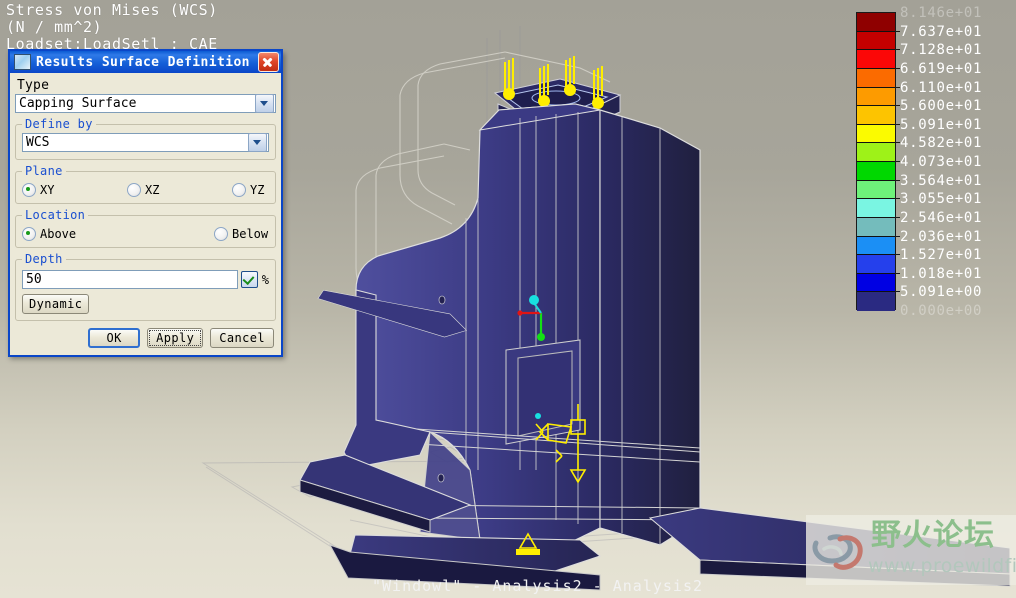  Describe the element at coordinates (942, 566) in the screenshot. I see `watermark-url: www.proewildfire.cn` at that location.